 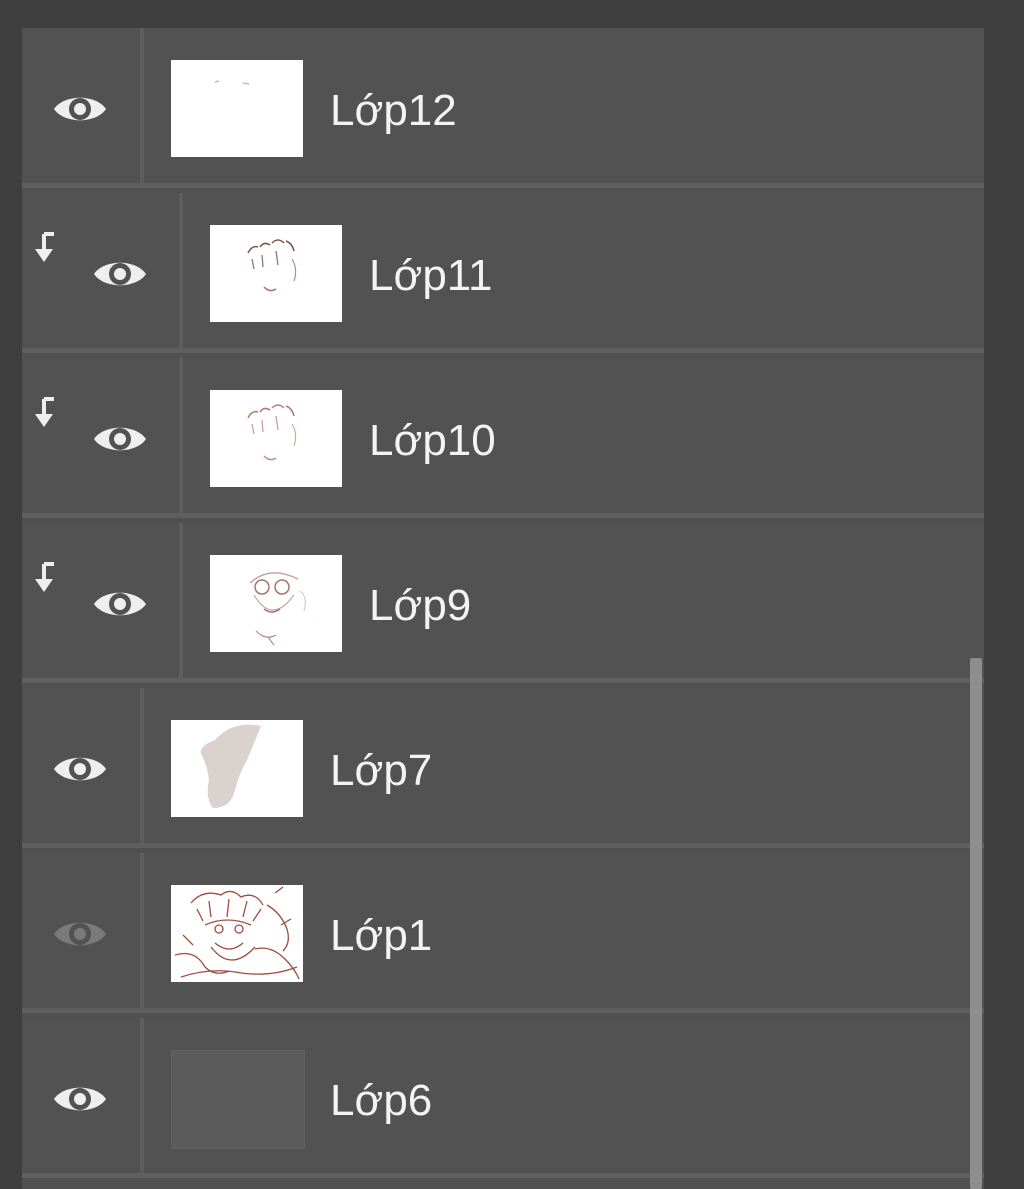 What do you see at coordinates (503, 603) in the screenshot?
I see `layer-row-lop9: Lớp9` at bounding box center [503, 603].